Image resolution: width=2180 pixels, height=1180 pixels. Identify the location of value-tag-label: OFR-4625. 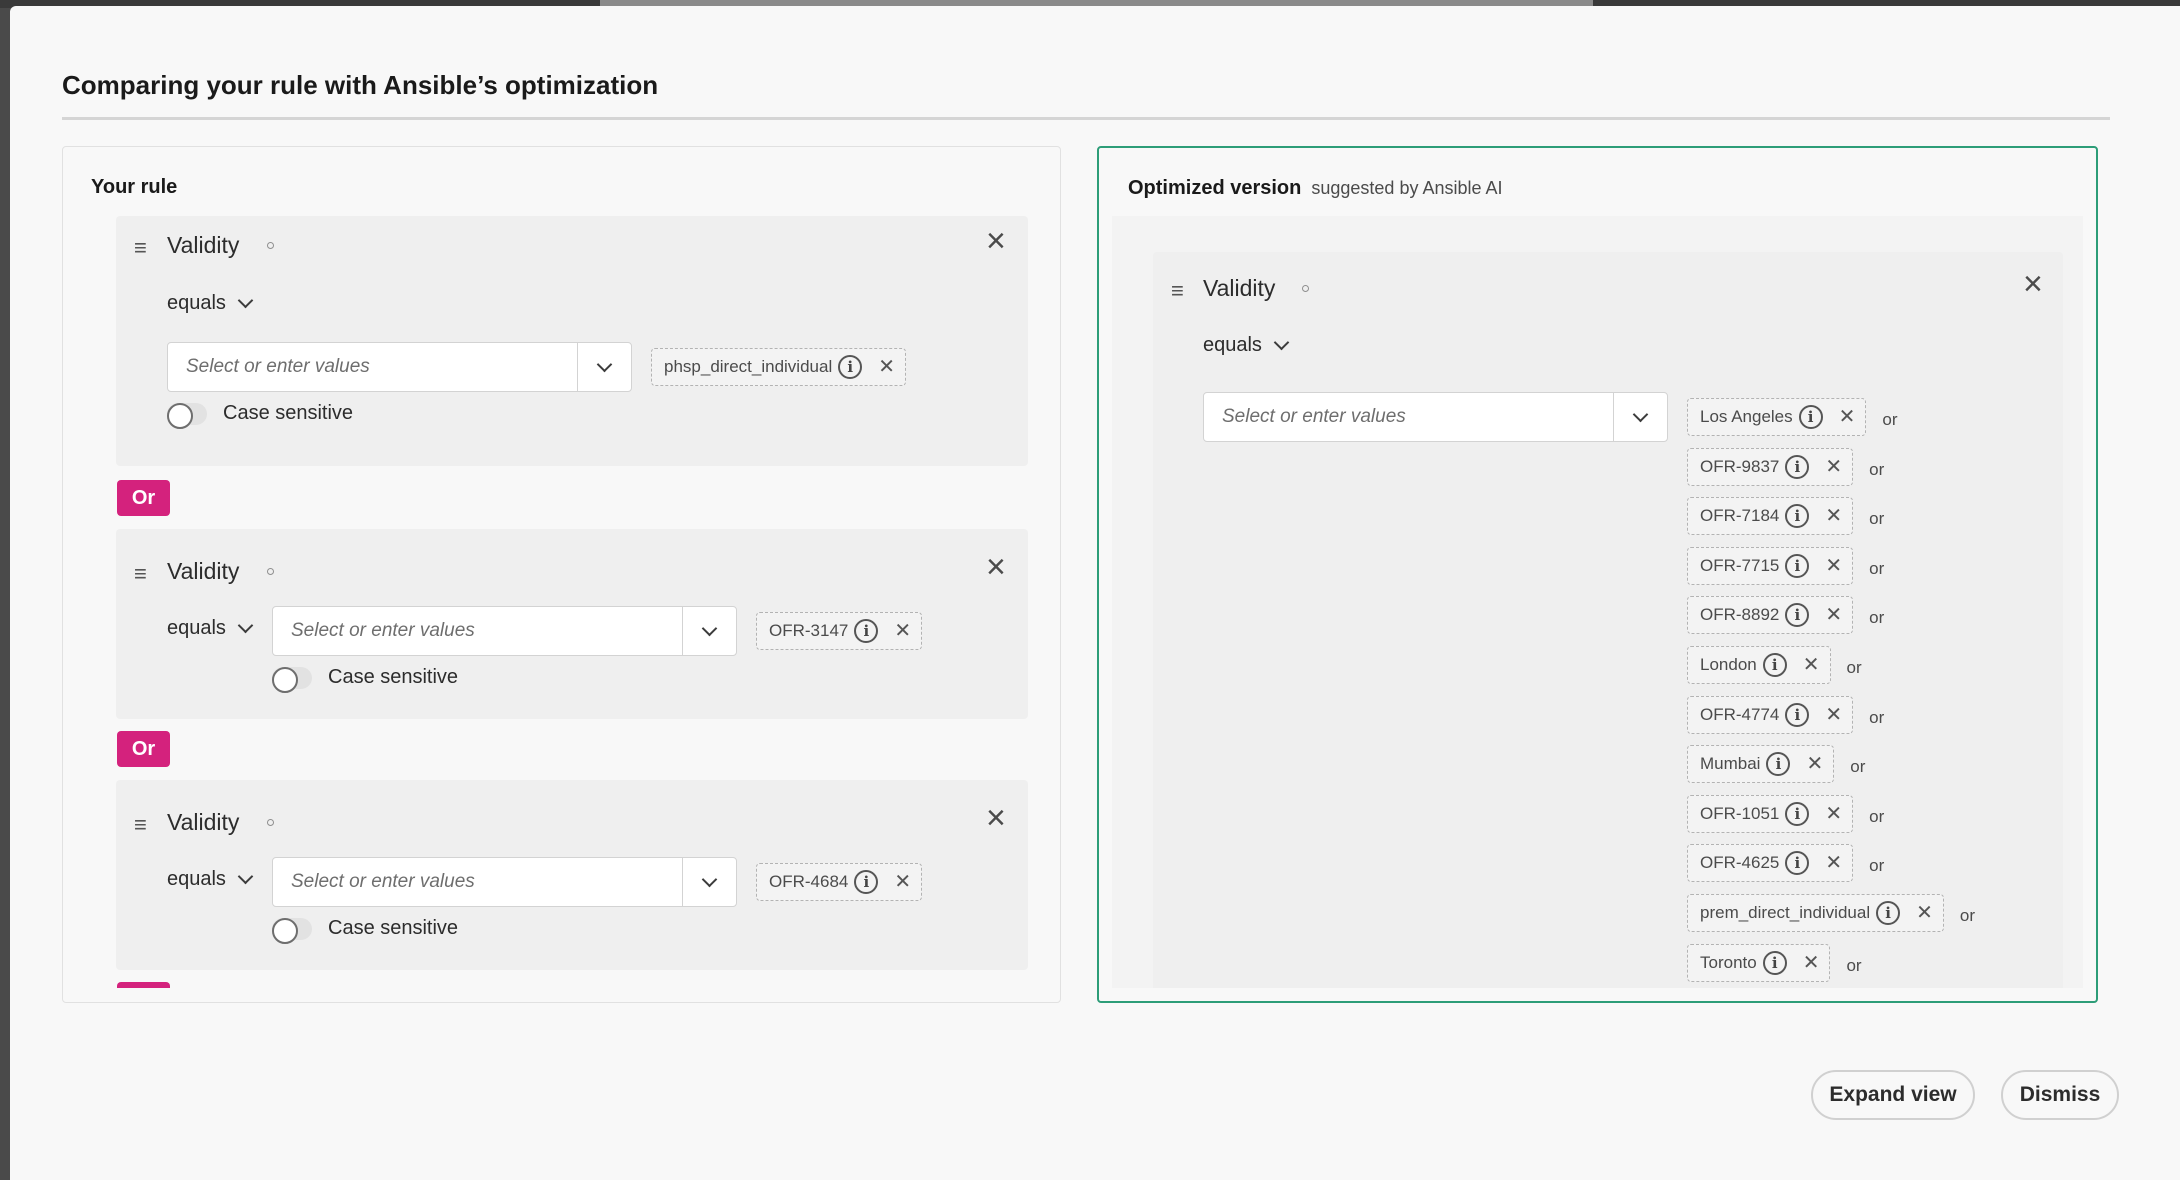
(1740, 862).